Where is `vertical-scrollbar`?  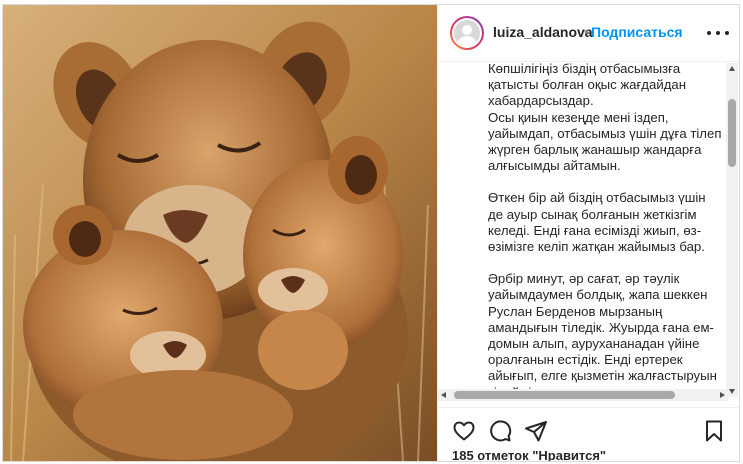 vertical-scrollbar is located at coordinates (732, 230).